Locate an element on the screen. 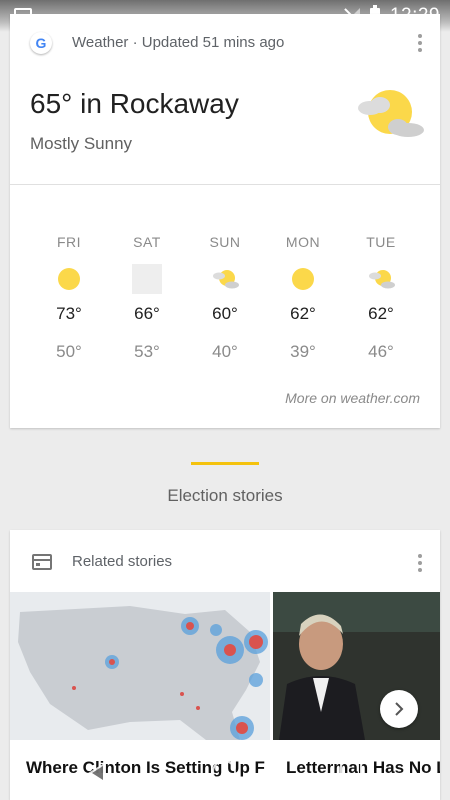  high-temp: 73° is located at coordinates (69, 313).